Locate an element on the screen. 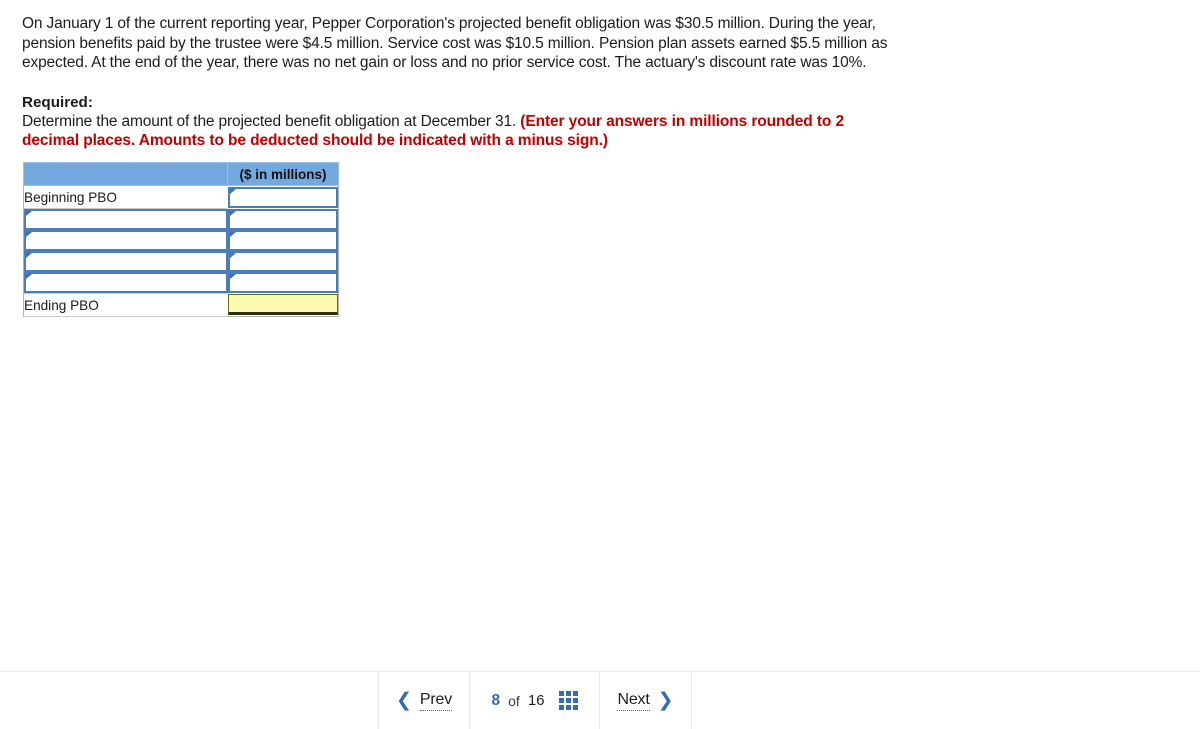 The height and width of the screenshot is (729, 1200). pagination-group: ❮ Prev 8 of 16 Next ❯ is located at coordinates (535, 700).